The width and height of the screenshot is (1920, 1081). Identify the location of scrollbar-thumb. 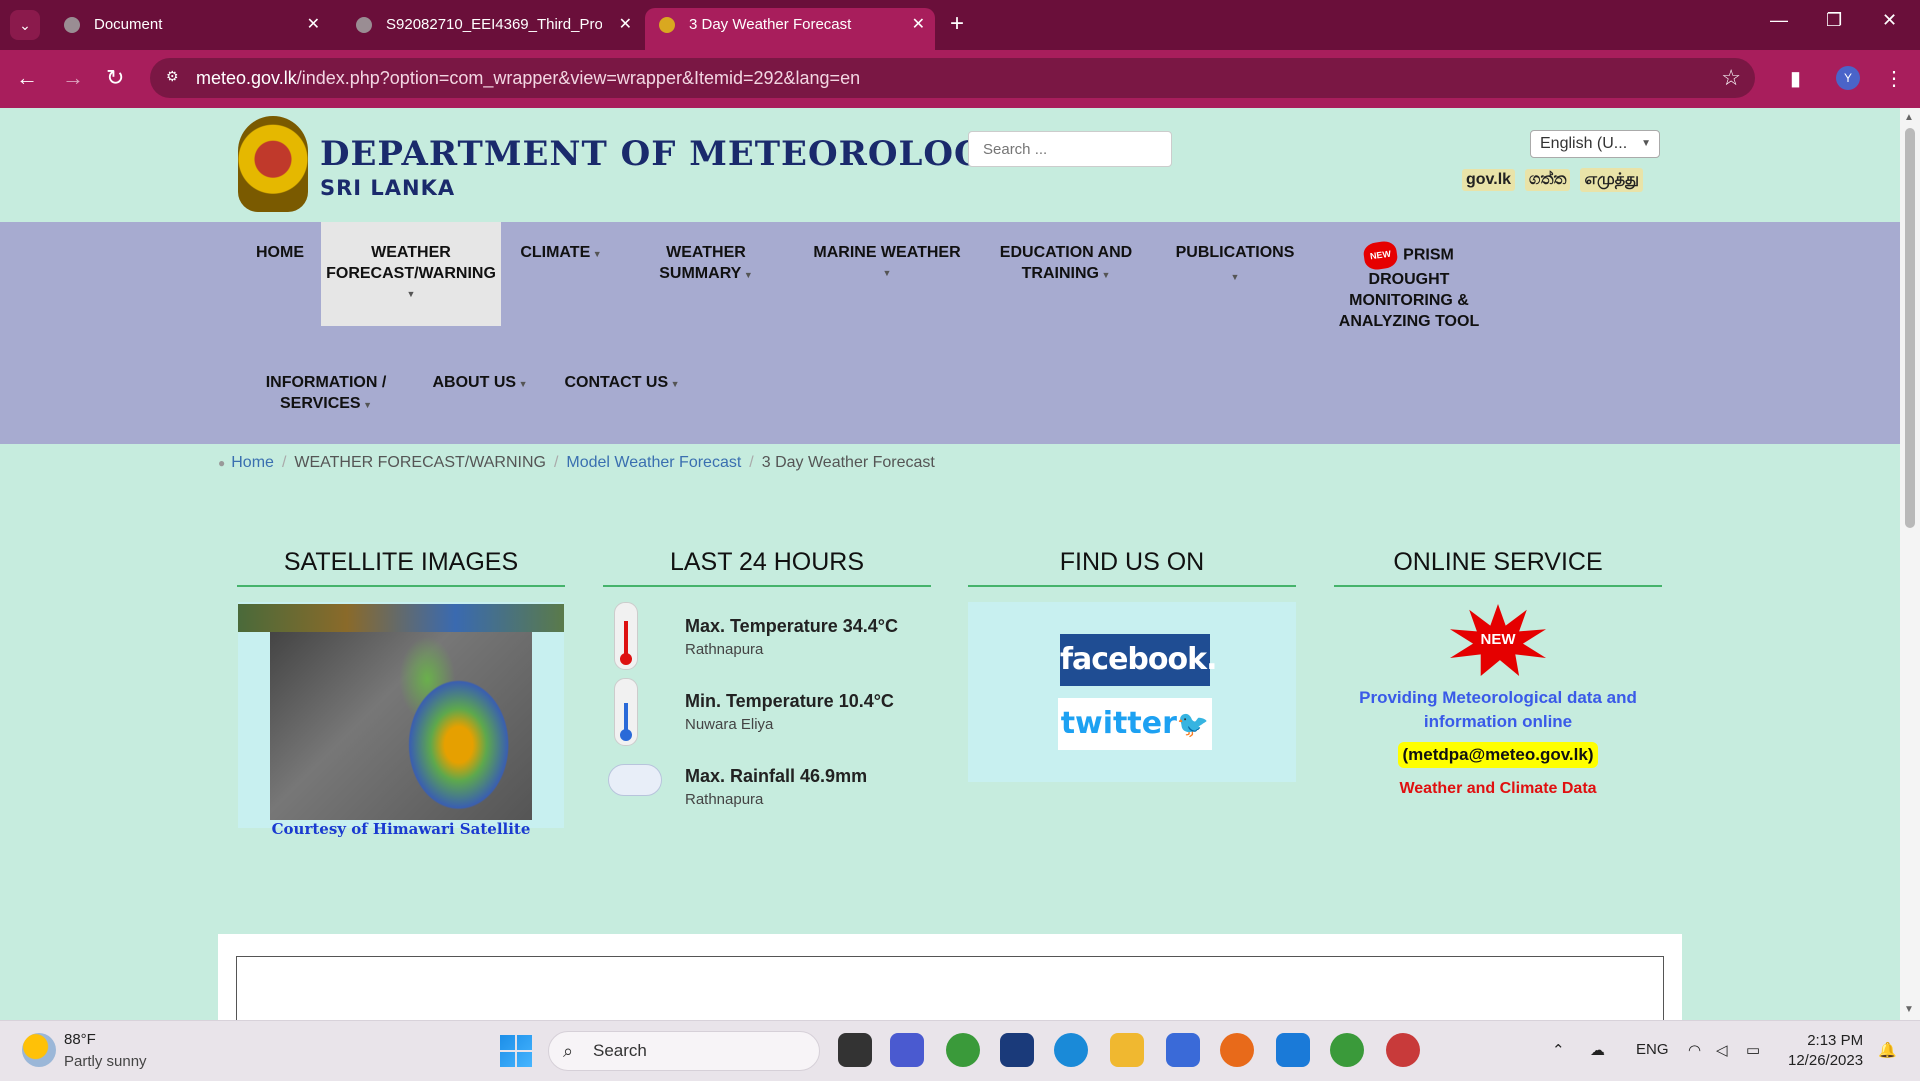
(1910, 328).